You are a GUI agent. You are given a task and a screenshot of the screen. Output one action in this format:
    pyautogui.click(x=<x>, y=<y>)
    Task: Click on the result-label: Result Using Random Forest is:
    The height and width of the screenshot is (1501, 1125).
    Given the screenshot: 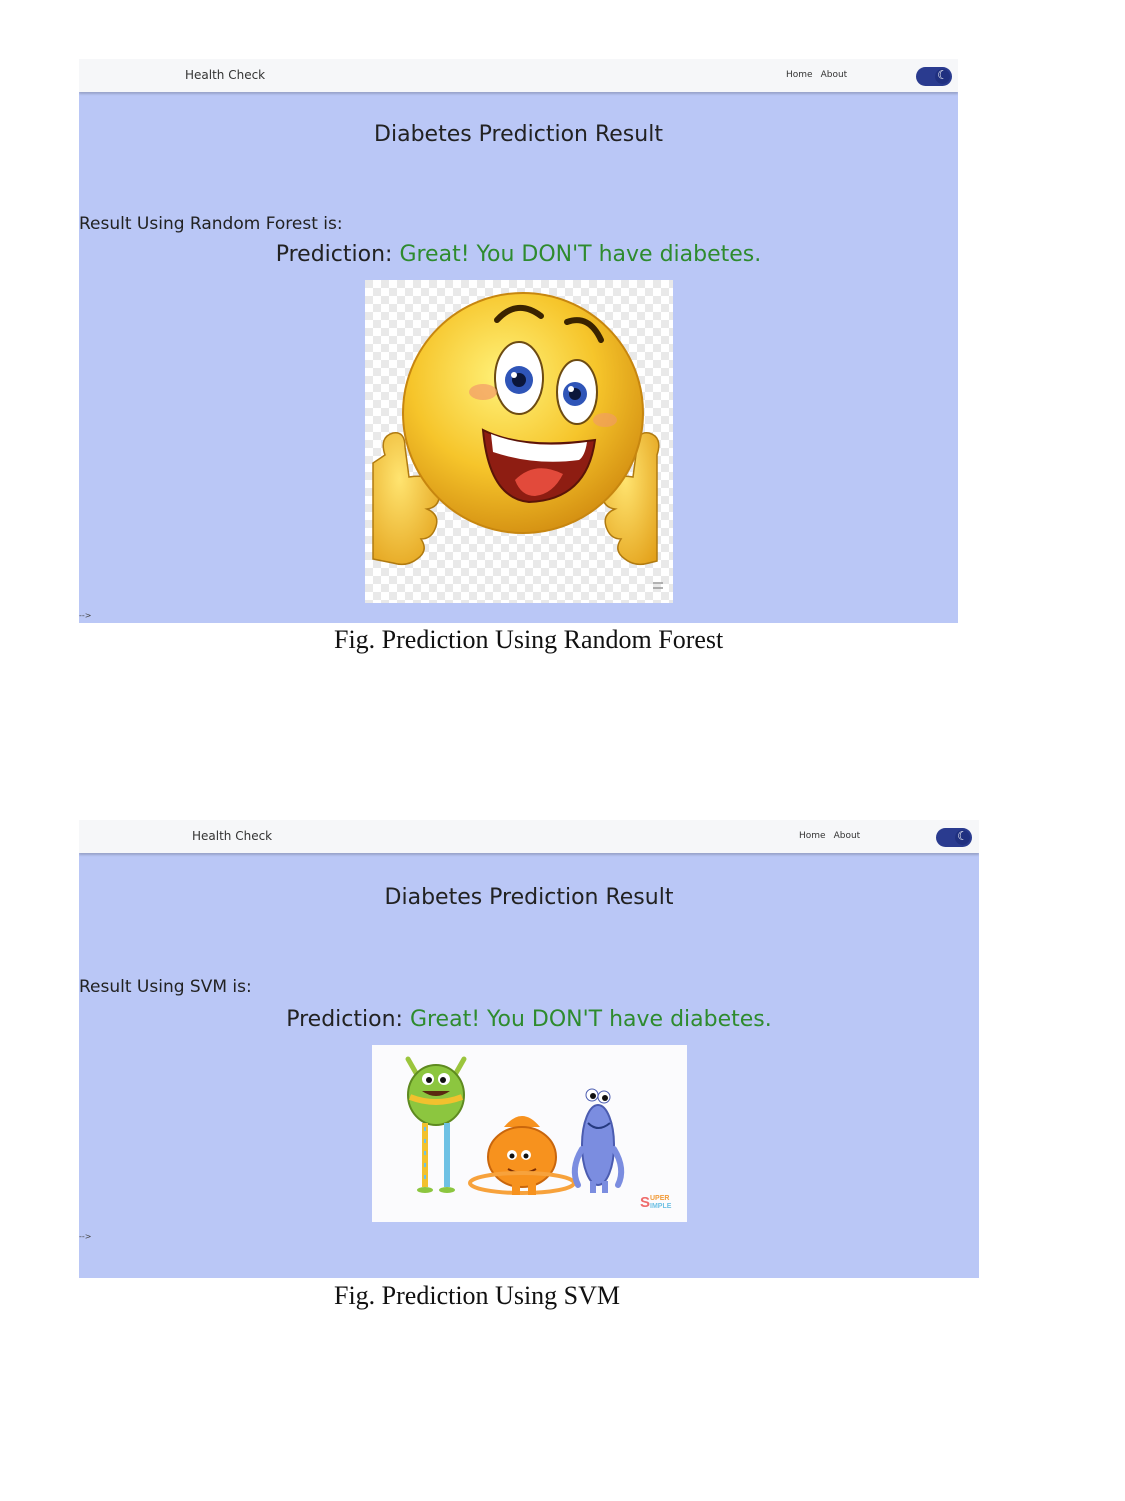 What is the action you would take?
    pyautogui.click(x=211, y=224)
    